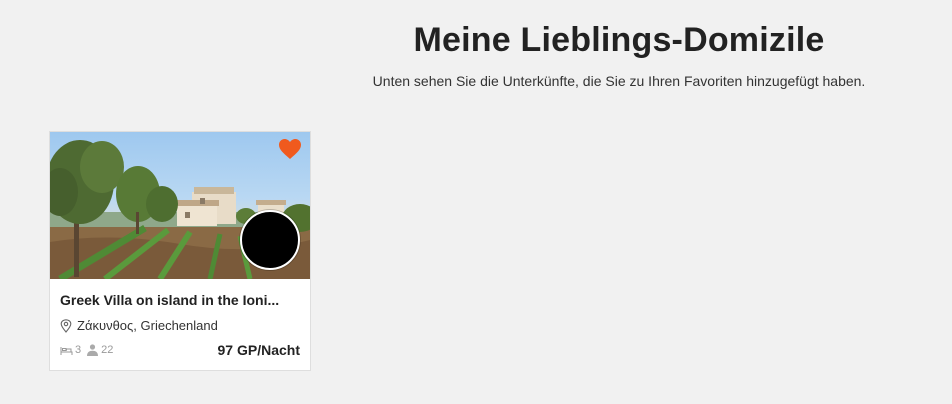  Describe the element at coordinates (147, 325) in the screenshot. I see `location-text: Ζάκυνθος, Griechenland` at that location.